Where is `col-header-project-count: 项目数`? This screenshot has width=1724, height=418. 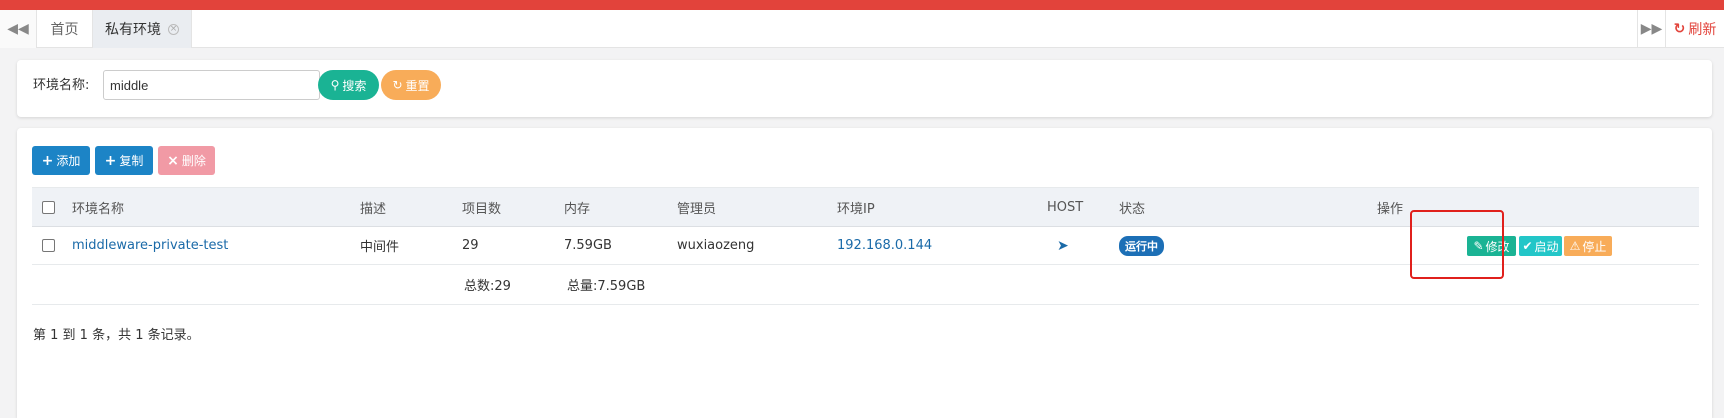
col-header-project-count: 项目数 is located at coordinates (481, 207).